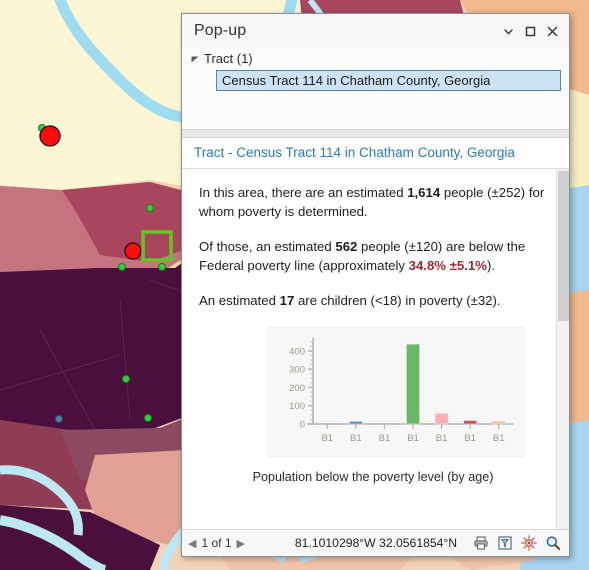  I want to click on close-icon, so click(552, 31).